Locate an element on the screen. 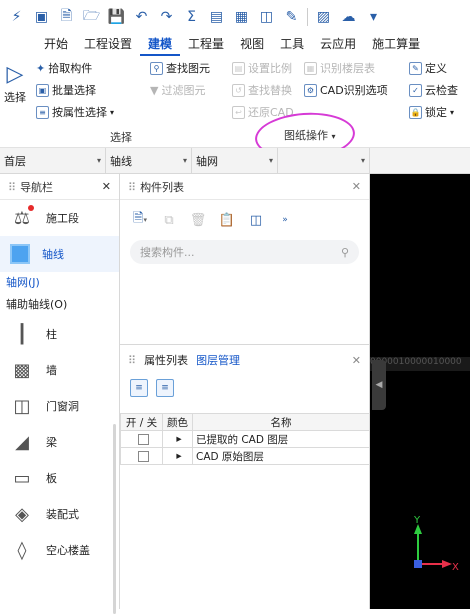  nav-item-axis: 轴线 is located at coordinates (59, 254).